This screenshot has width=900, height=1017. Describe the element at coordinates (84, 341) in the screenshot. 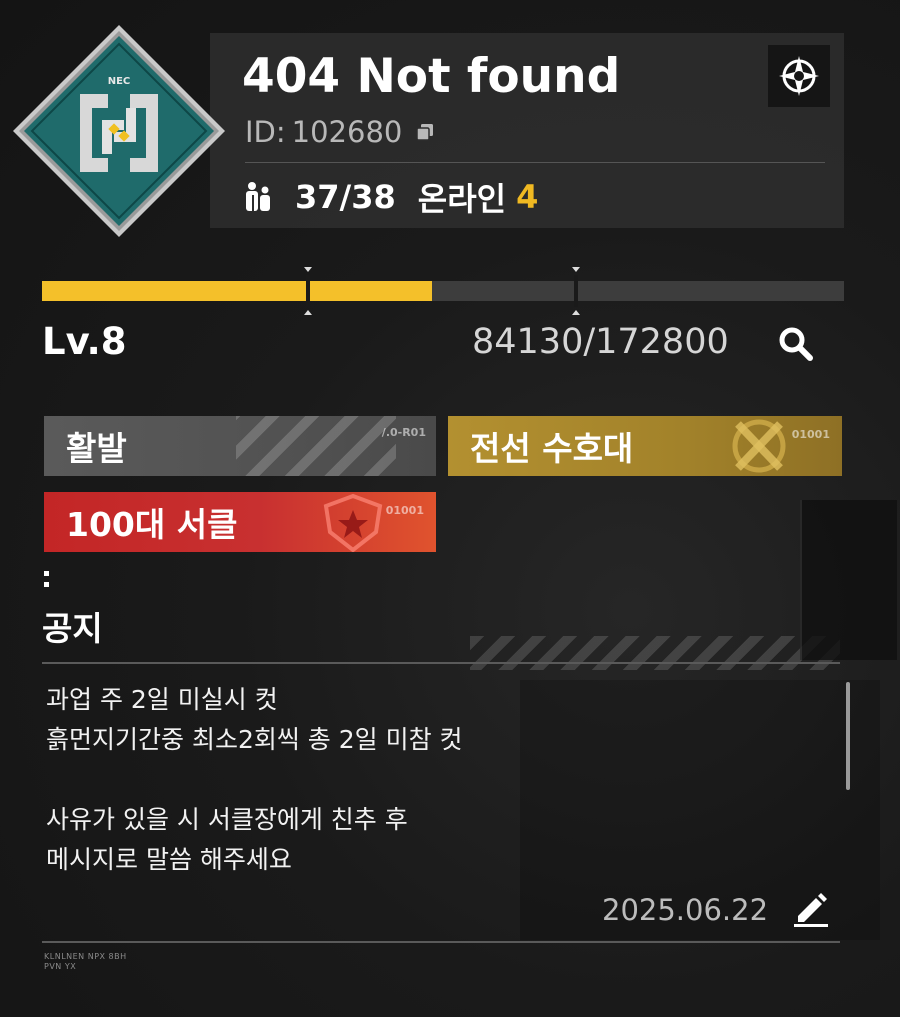

I see `level-label: Lv.8` at that location.